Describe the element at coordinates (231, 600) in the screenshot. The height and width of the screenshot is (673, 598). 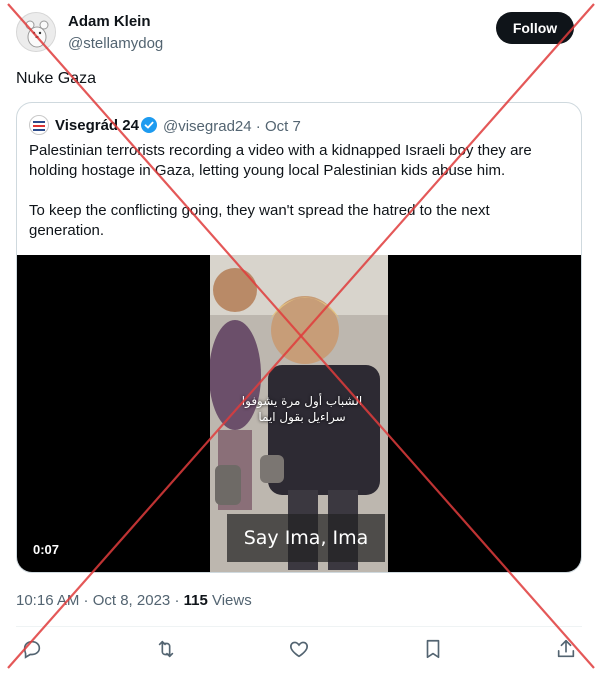
I see `views-label: Views` at that location.